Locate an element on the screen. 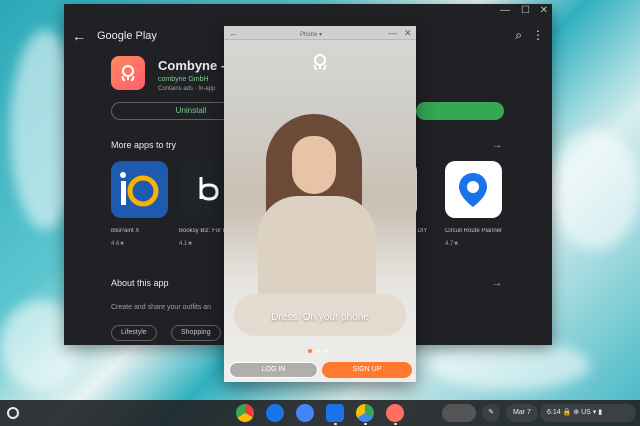  app-icon is located at coordinates (128, 73).